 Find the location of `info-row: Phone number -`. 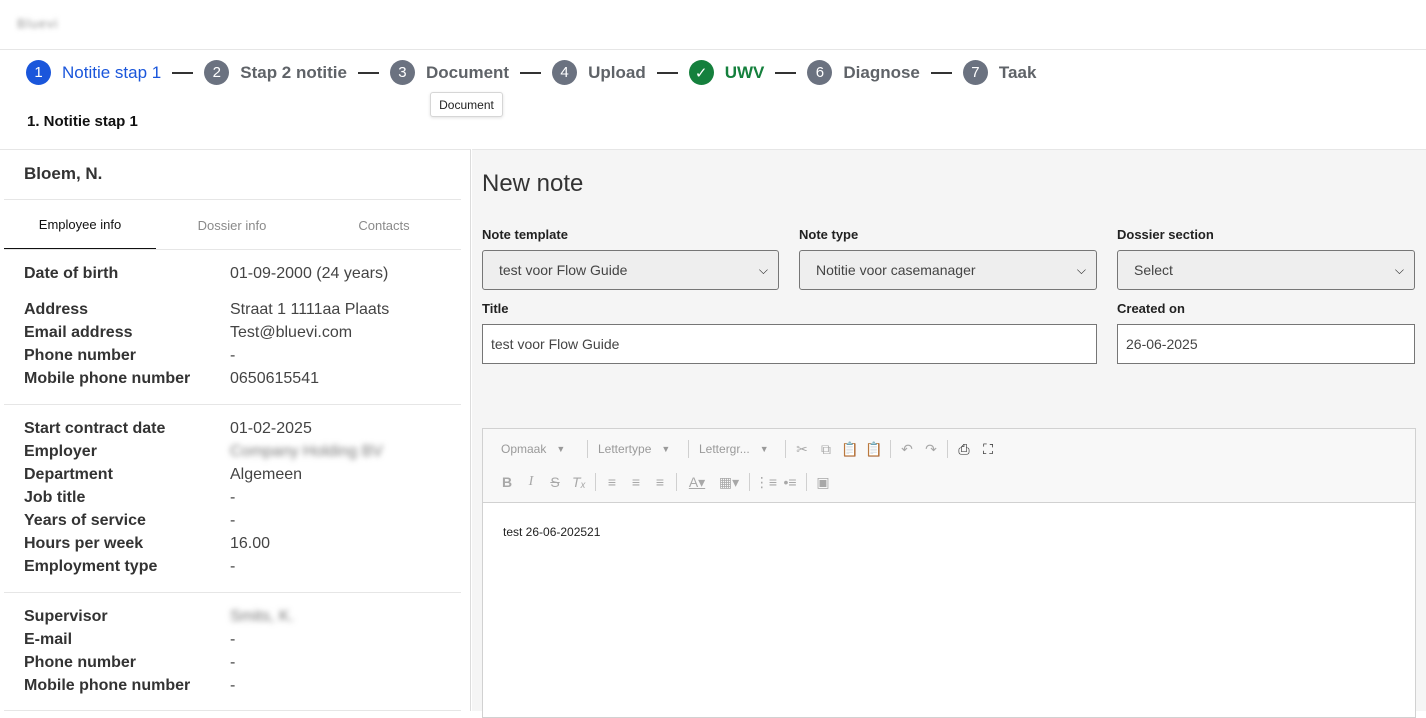

info-row: Phone number - is located at coordinates (129, 356).